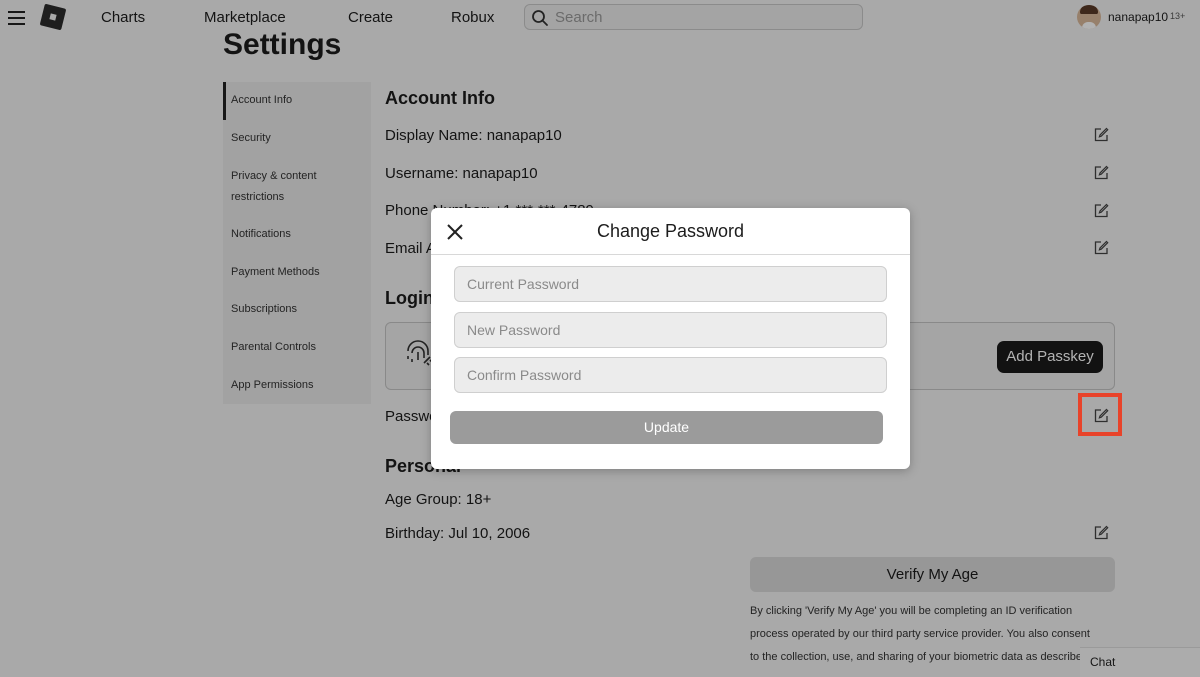 The image size is (1200, 677). I want to click on current-password-input, so click(670, 284).